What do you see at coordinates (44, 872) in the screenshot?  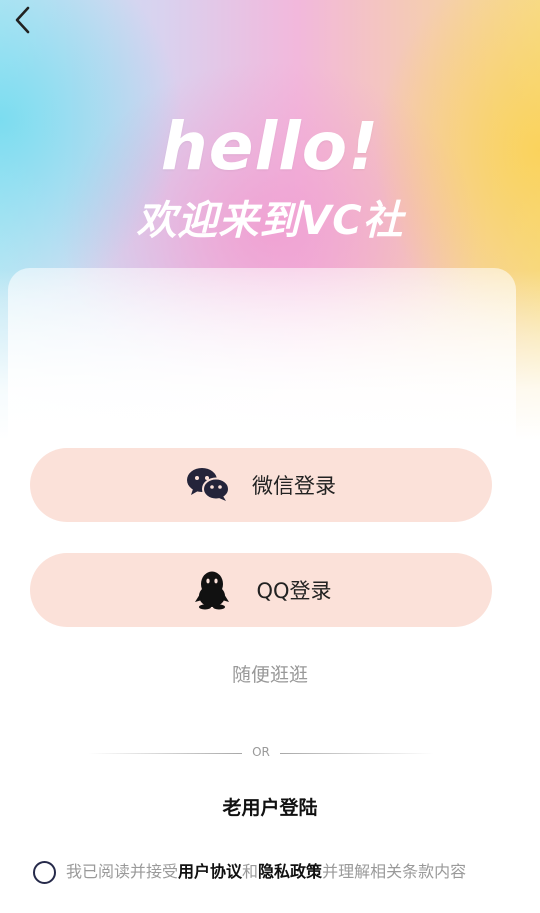 I see `agreement-radio` at bounding box center [44, 872].